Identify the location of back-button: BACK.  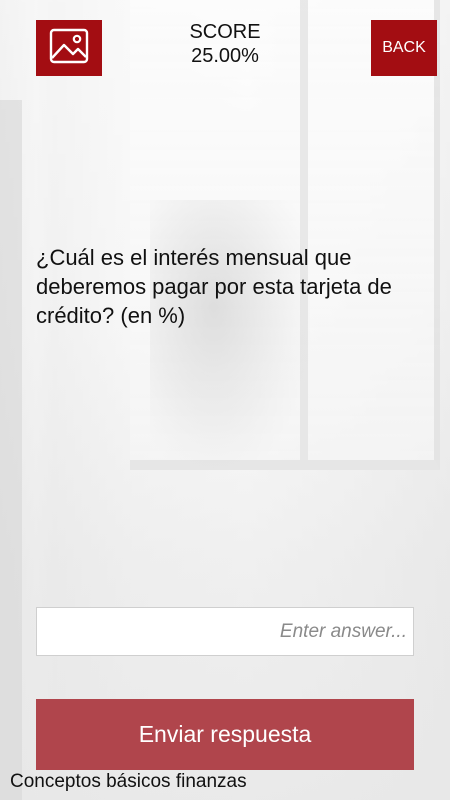
(404, 48).